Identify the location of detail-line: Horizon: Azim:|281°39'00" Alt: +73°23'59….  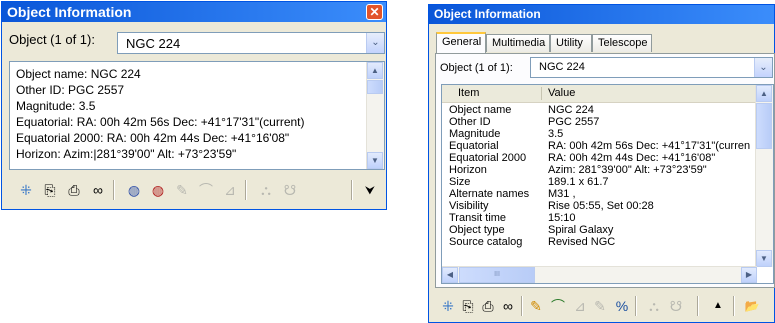
(126, 154).